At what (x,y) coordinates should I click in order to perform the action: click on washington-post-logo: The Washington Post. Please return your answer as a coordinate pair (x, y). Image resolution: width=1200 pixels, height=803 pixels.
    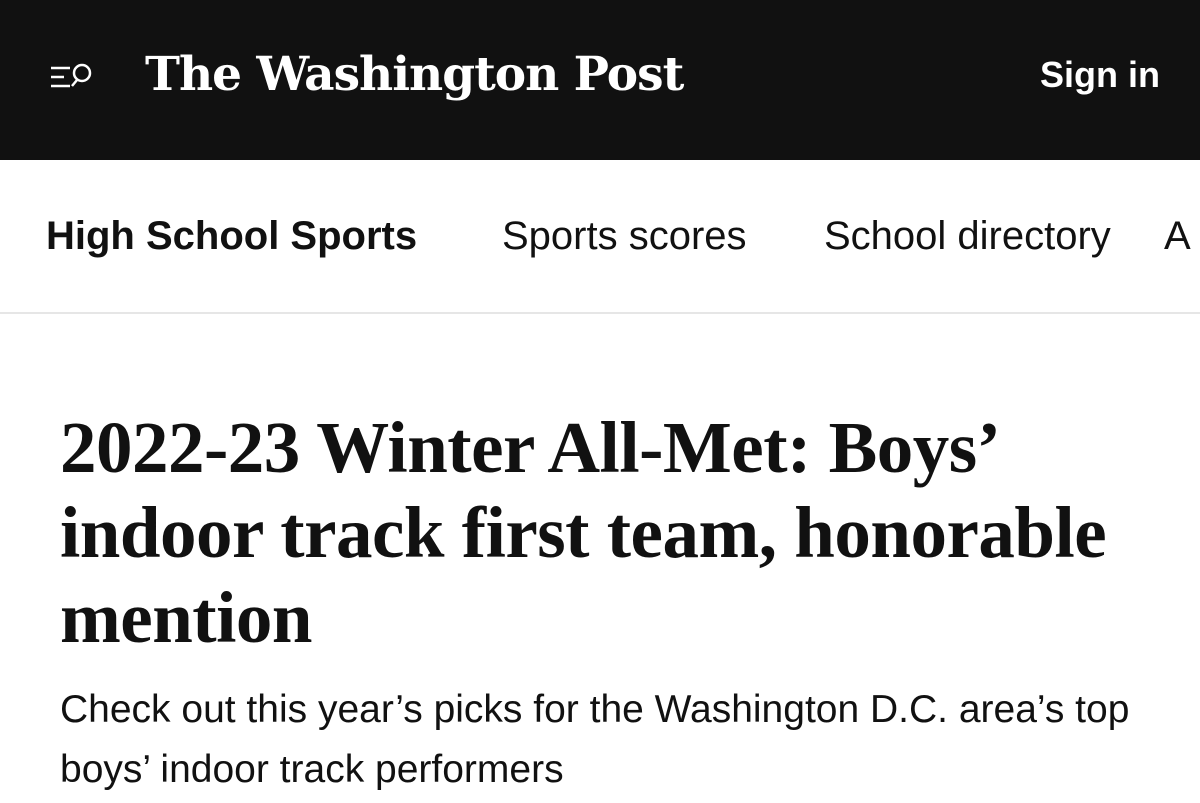
    Looking at the image, I should click on (414, 75).